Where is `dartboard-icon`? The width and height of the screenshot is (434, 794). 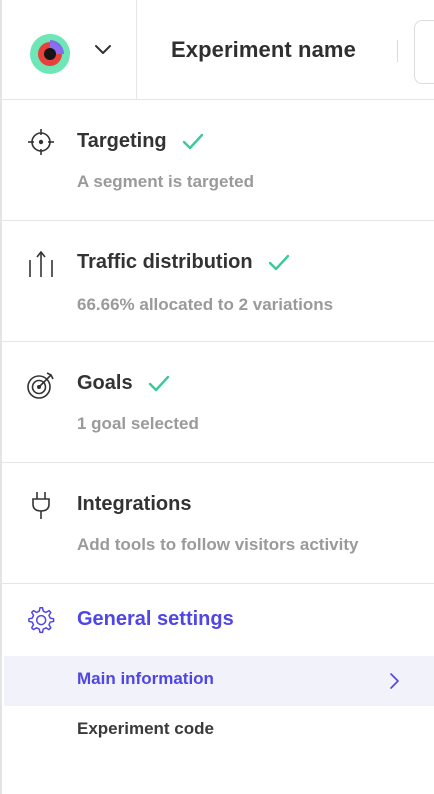
dartboard-icon is located at coordinates (40, 385).